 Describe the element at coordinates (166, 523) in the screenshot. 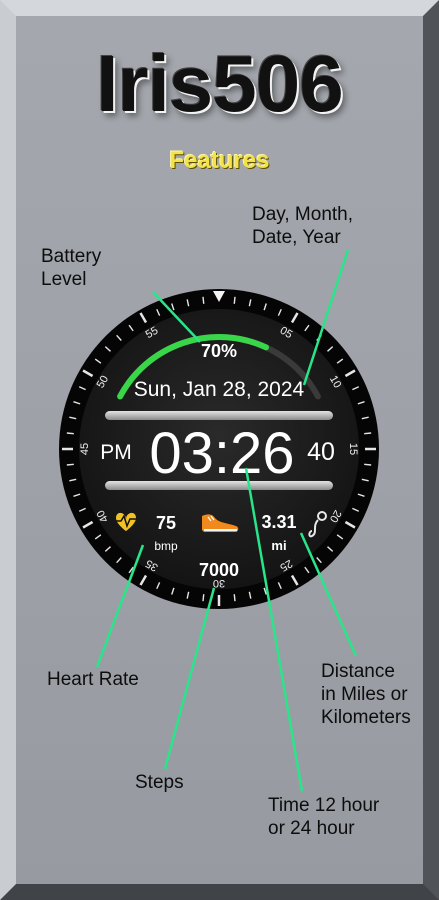

I see `heart-rate-value: 75` at that location.